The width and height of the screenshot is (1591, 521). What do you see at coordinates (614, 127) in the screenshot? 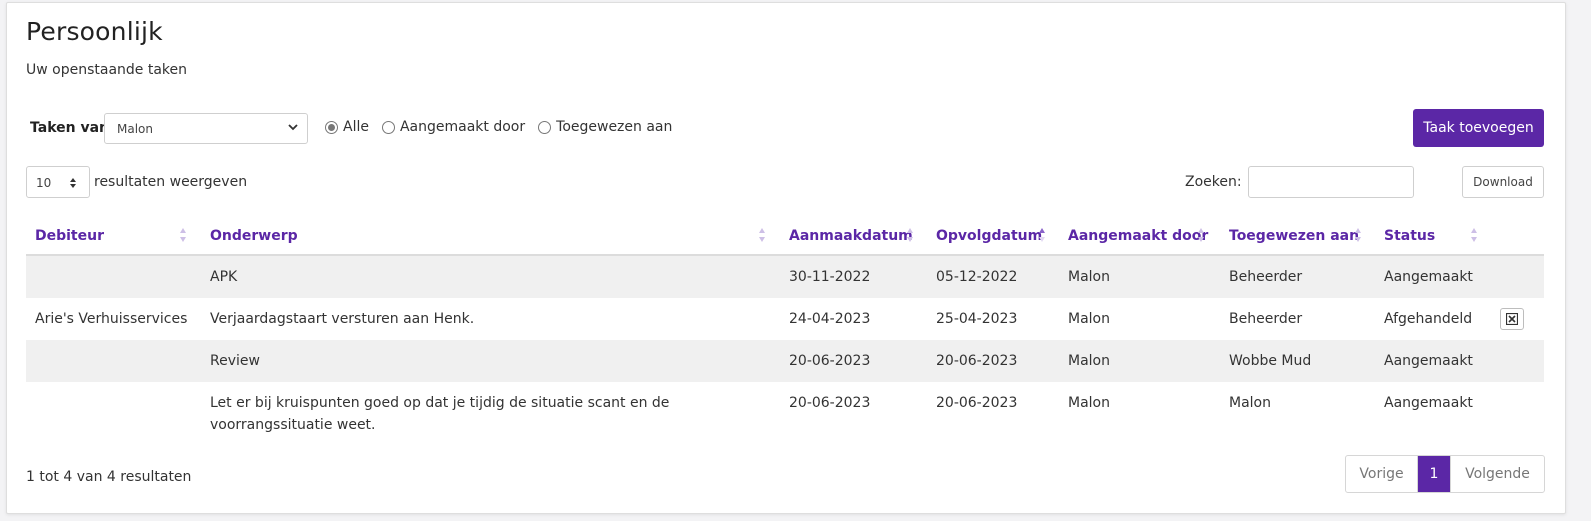
I see `radio-label: Toegewezen aan` at bounding box center [614, 127].